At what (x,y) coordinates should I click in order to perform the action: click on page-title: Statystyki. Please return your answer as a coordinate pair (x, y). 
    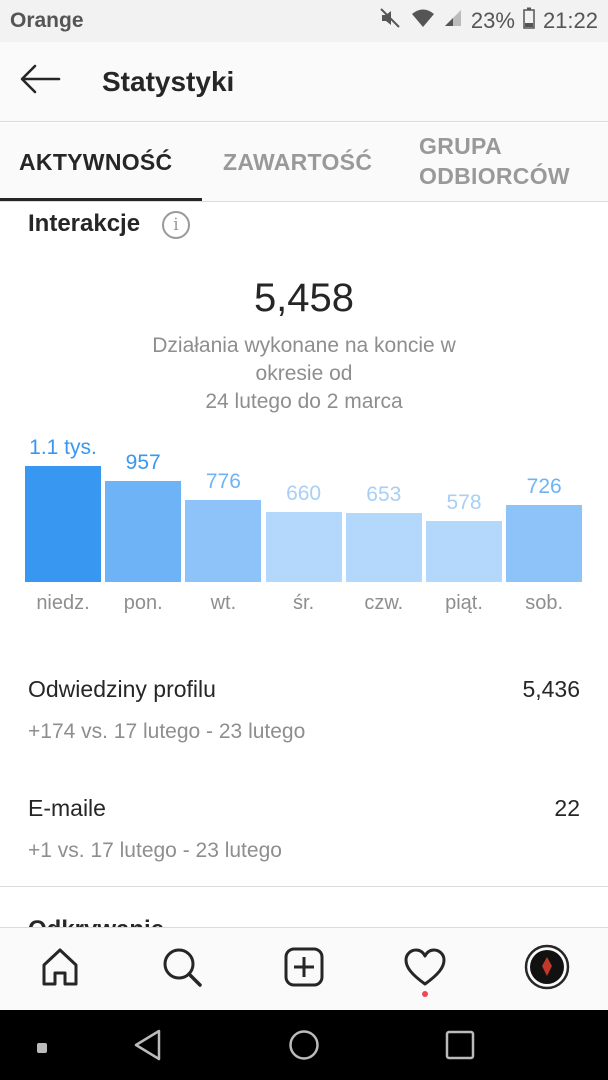
    Looking at the image, I should click on (168, 81).